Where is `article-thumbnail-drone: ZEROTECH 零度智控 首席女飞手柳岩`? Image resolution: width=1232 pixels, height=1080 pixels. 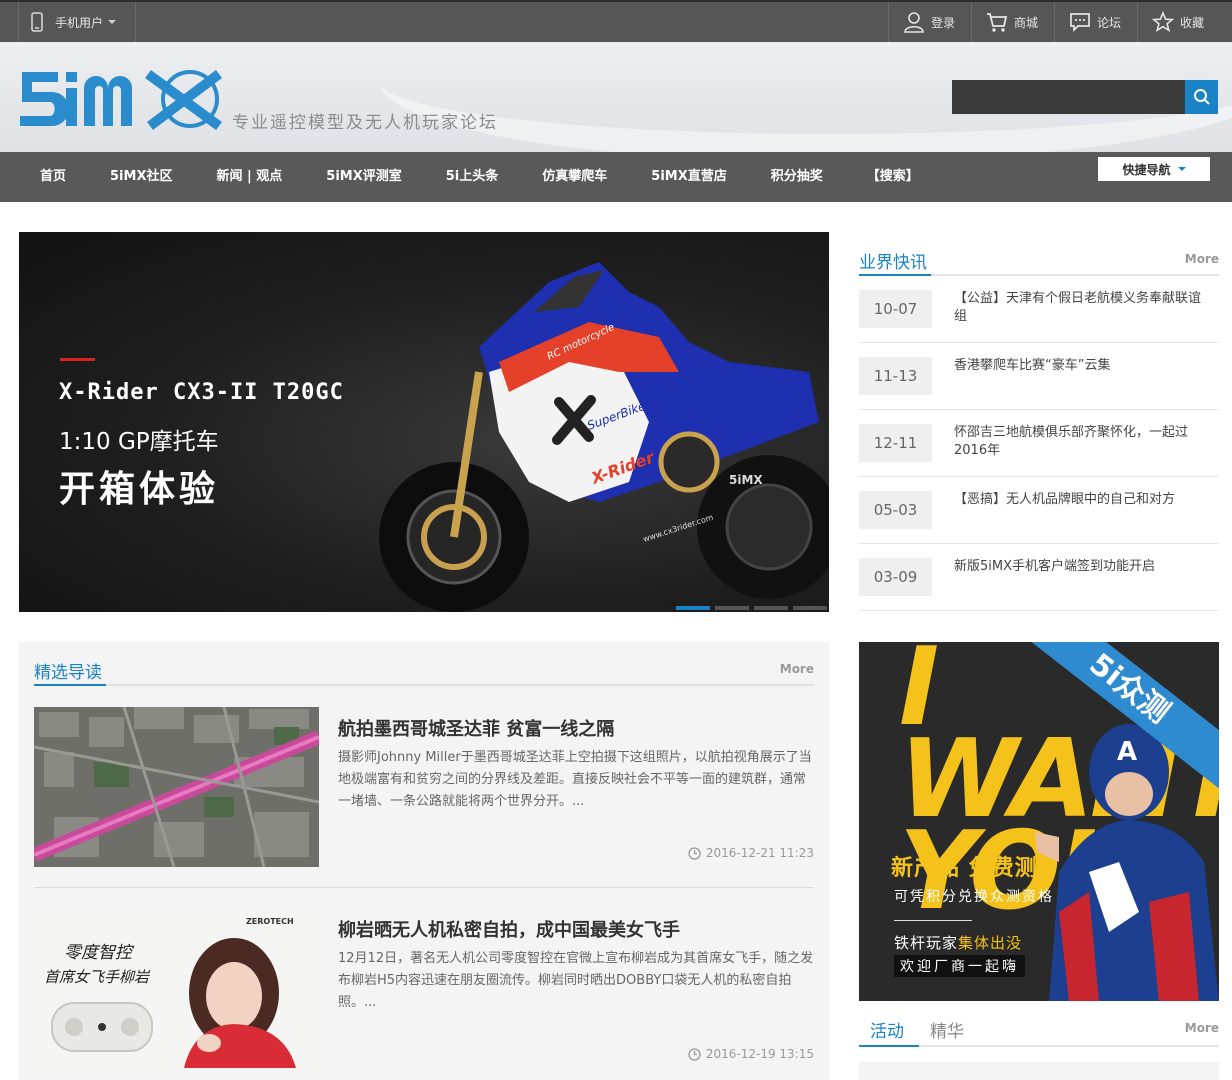 article-thumbnail-drone: ZEROTECH 零度智控 首席女飞手柳岩 is located at coordinates (176, 988).